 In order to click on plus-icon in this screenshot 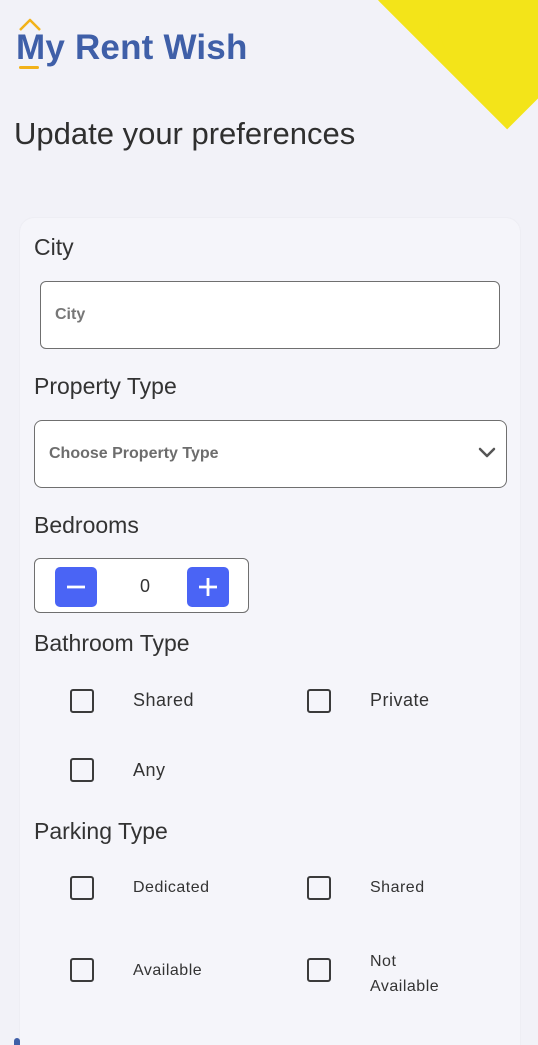, I will do `click(208, 587)`.